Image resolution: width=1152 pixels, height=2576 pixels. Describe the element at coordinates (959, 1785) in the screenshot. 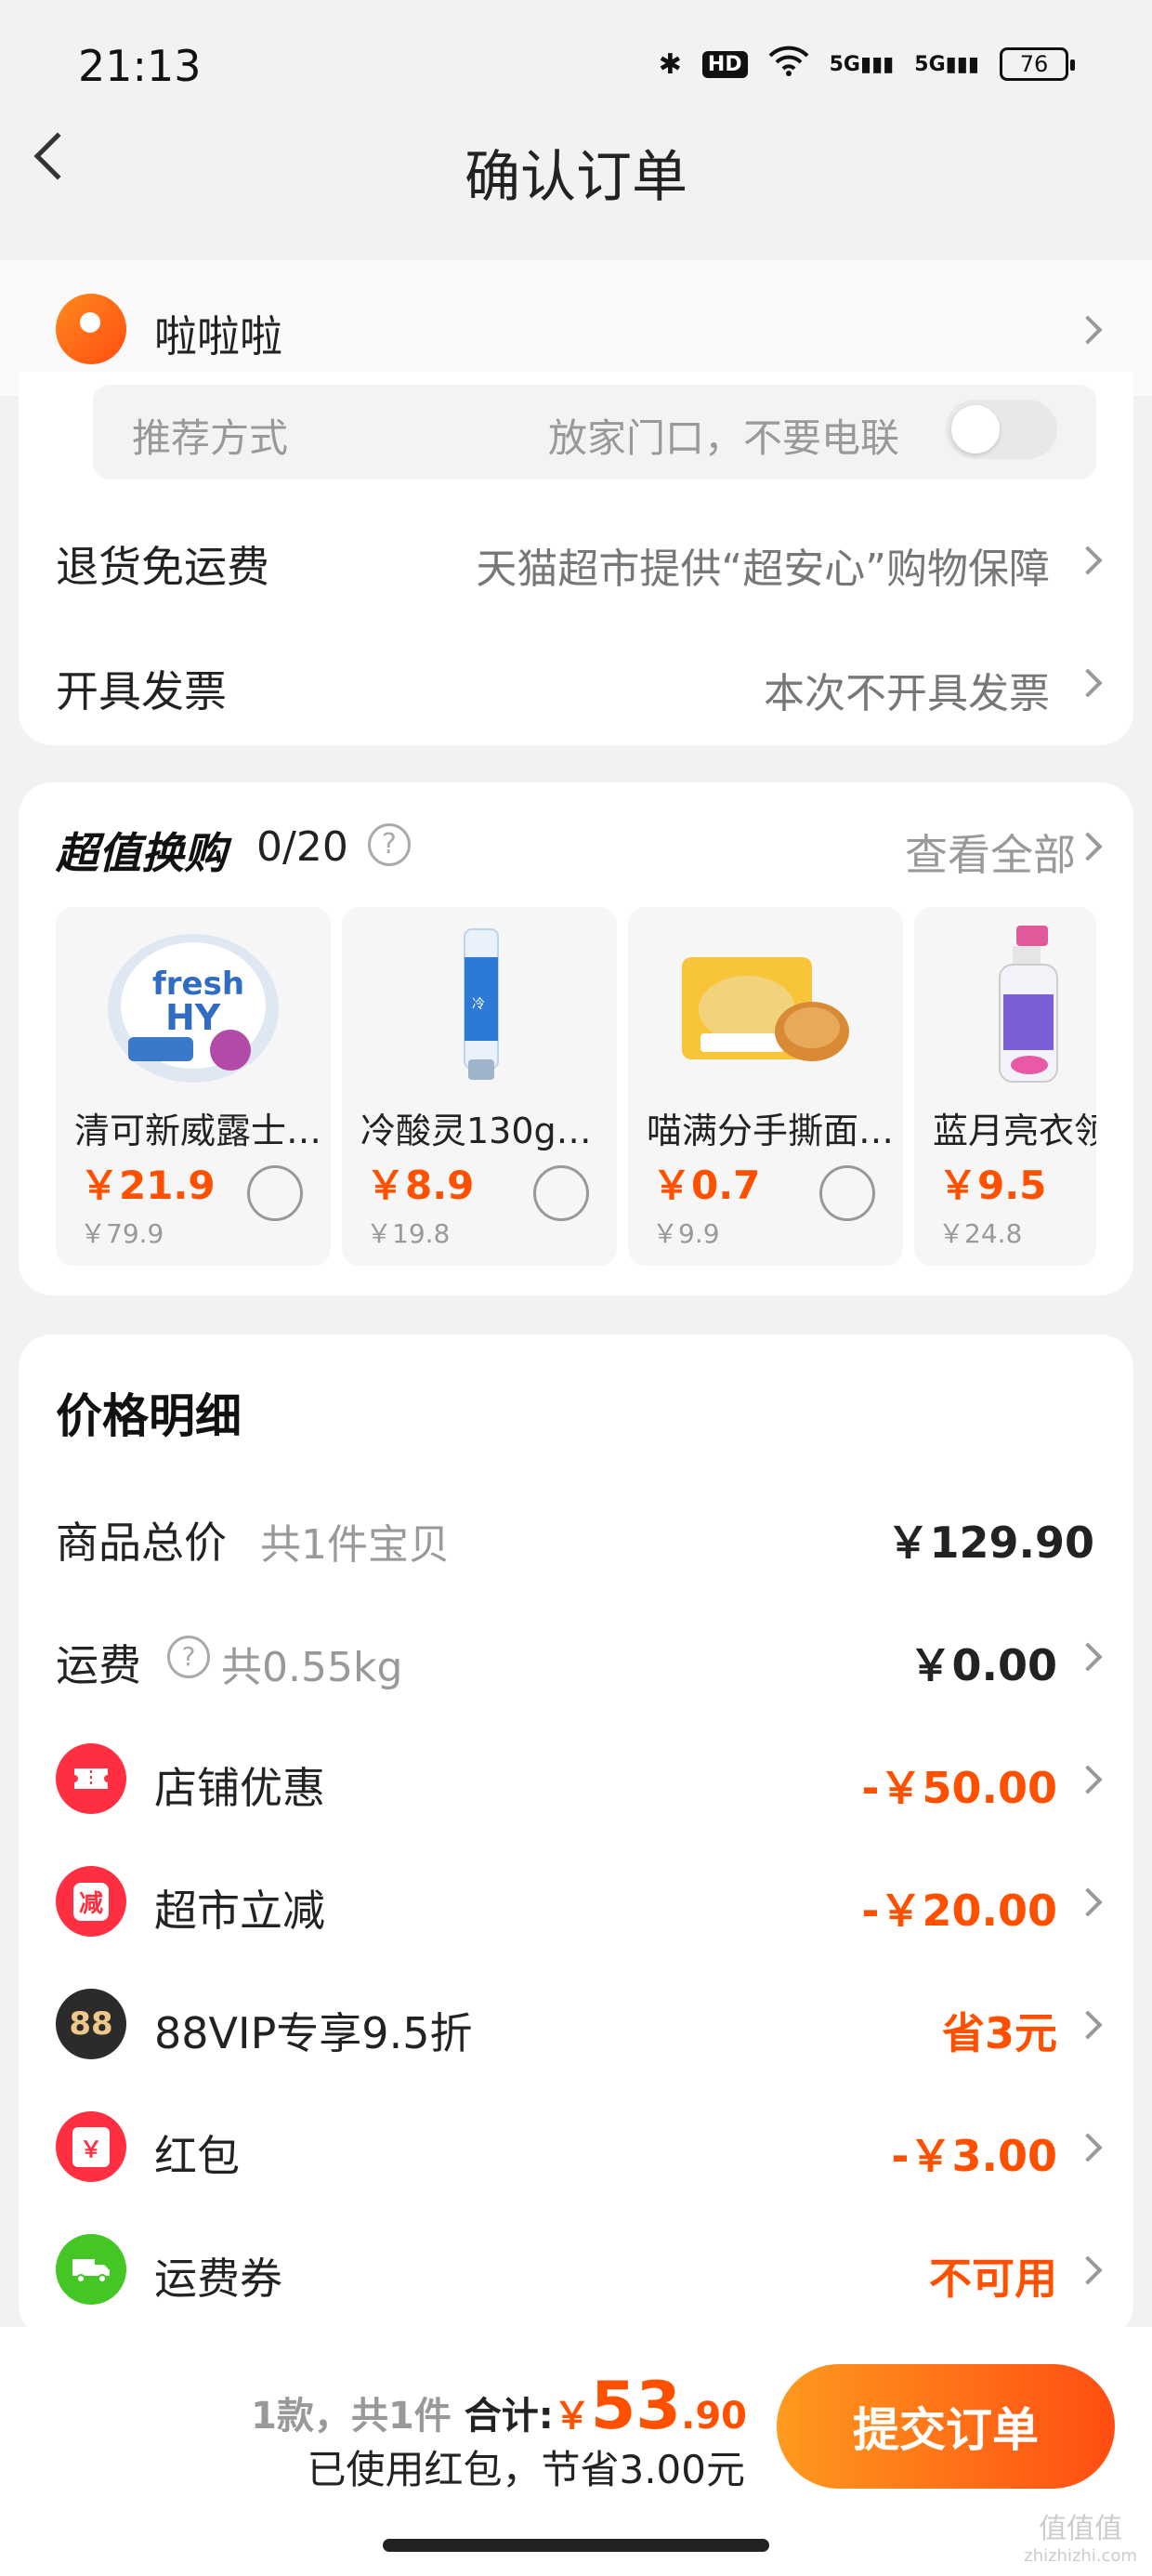

I see `shop-discount-value: -￥50.00` at that location.